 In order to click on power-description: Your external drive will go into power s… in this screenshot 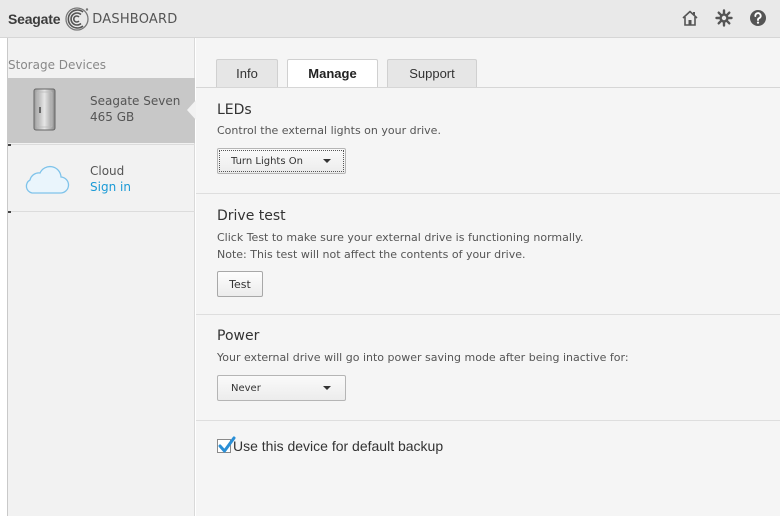, I will do `click(423, 357)`.